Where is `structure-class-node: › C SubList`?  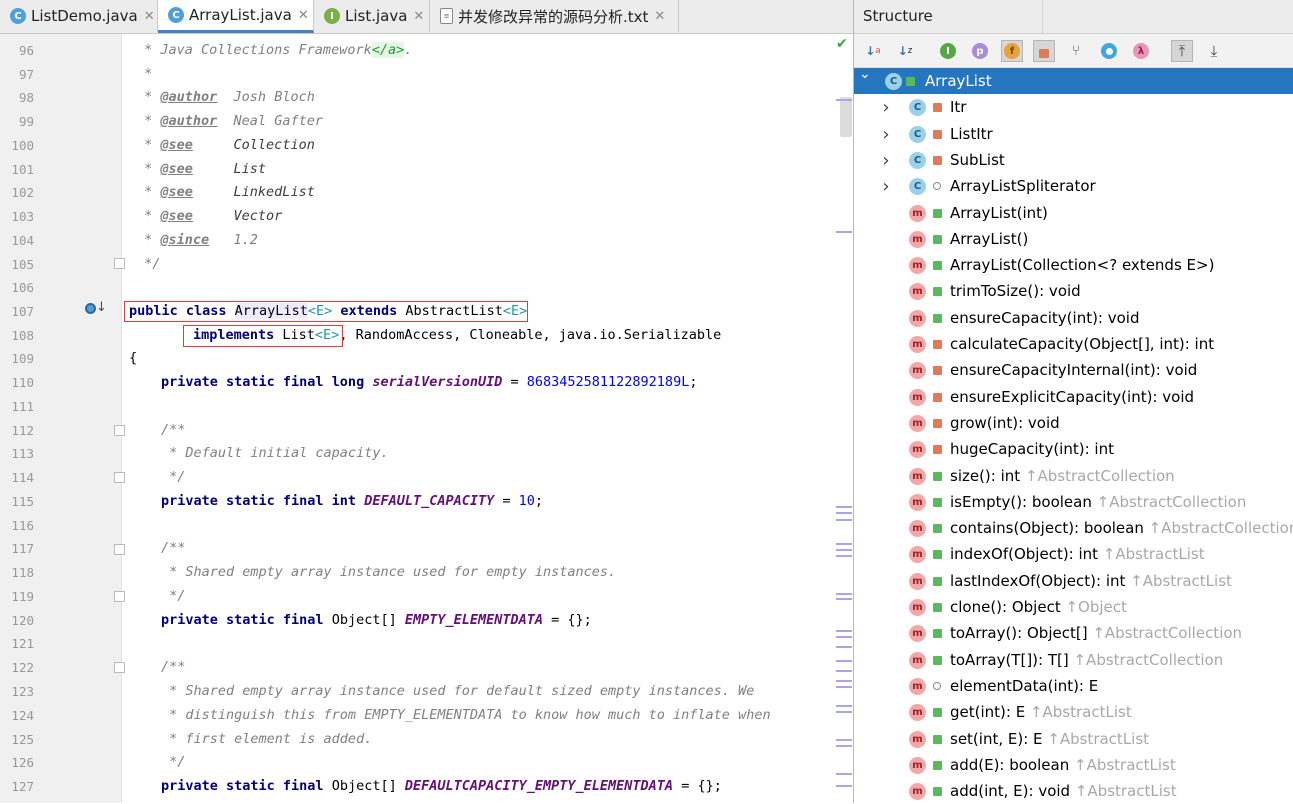
structure-class-node: › C SubList is located at coordinates (1073, 160).